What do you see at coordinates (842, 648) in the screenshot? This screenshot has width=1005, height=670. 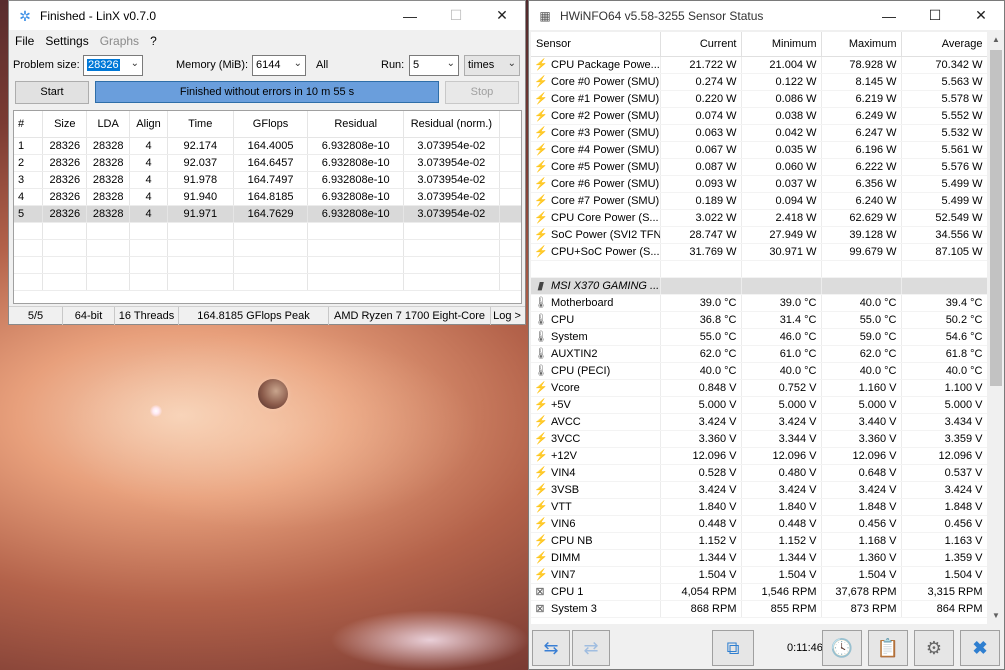 I see `clock-icon: 🕓` at bounding box center [842, 648].